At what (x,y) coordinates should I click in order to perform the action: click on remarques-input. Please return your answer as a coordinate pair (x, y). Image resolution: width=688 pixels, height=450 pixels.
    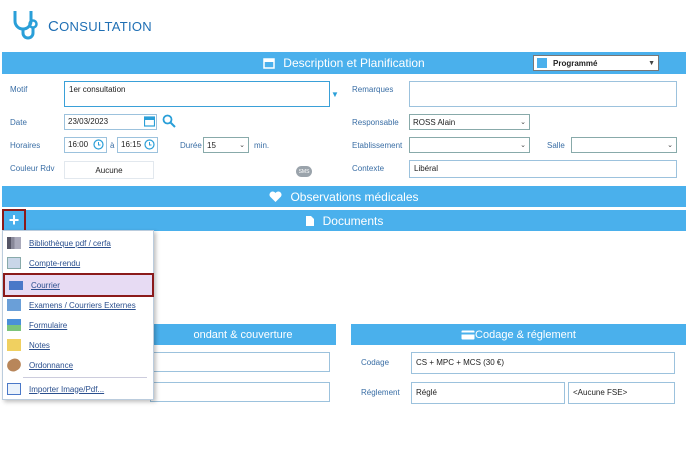
    Looking at the image, I should click on (543, 94).